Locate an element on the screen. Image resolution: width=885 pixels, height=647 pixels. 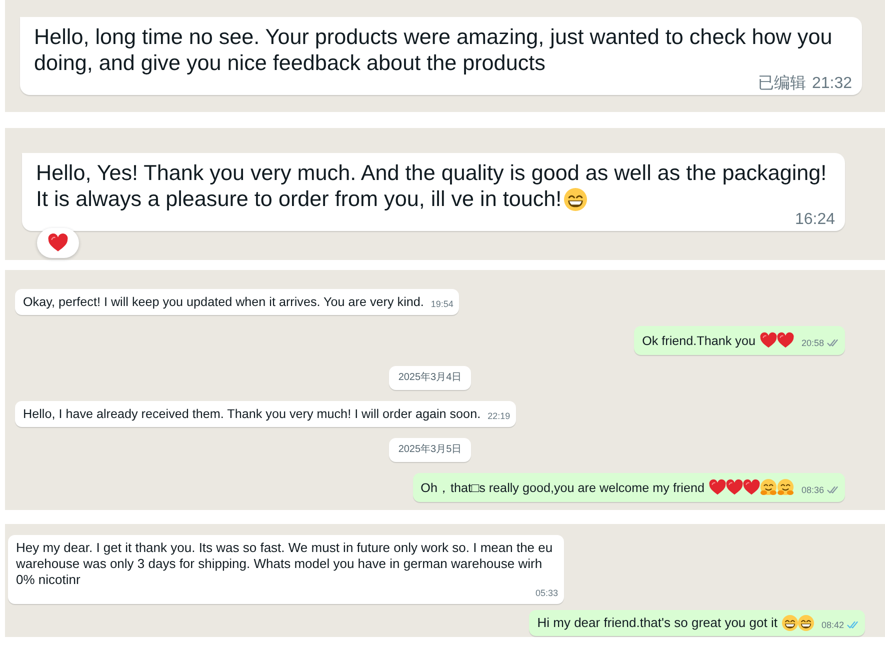
message-text: Okay, perfect! I will keep you updated when it arrives. You are very kind. is located at coordinates (223, 302).